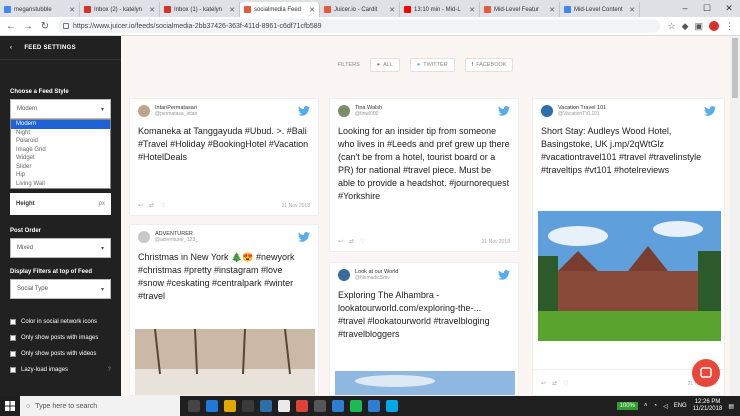 This screenshot has height=416, width=740. What do you see at coordinates (11, 26) in the screenshot?
I see `back-icon: ←` at bounding box center [11, 26].